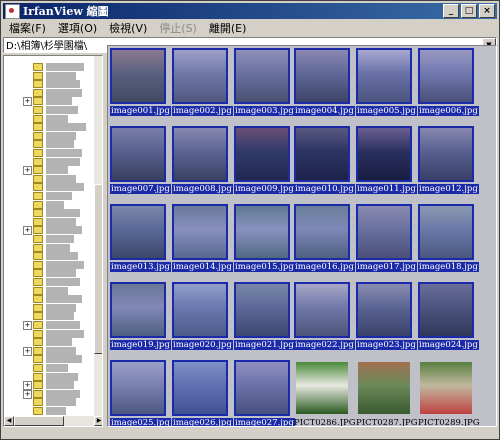 Image resolution: width=500 pixels, height=440 pixels. What do you see at coordinates (324, 267) in the screenshot?
I see `thumbnail-filename: image016.jpg` at bounding box center [324, 267].